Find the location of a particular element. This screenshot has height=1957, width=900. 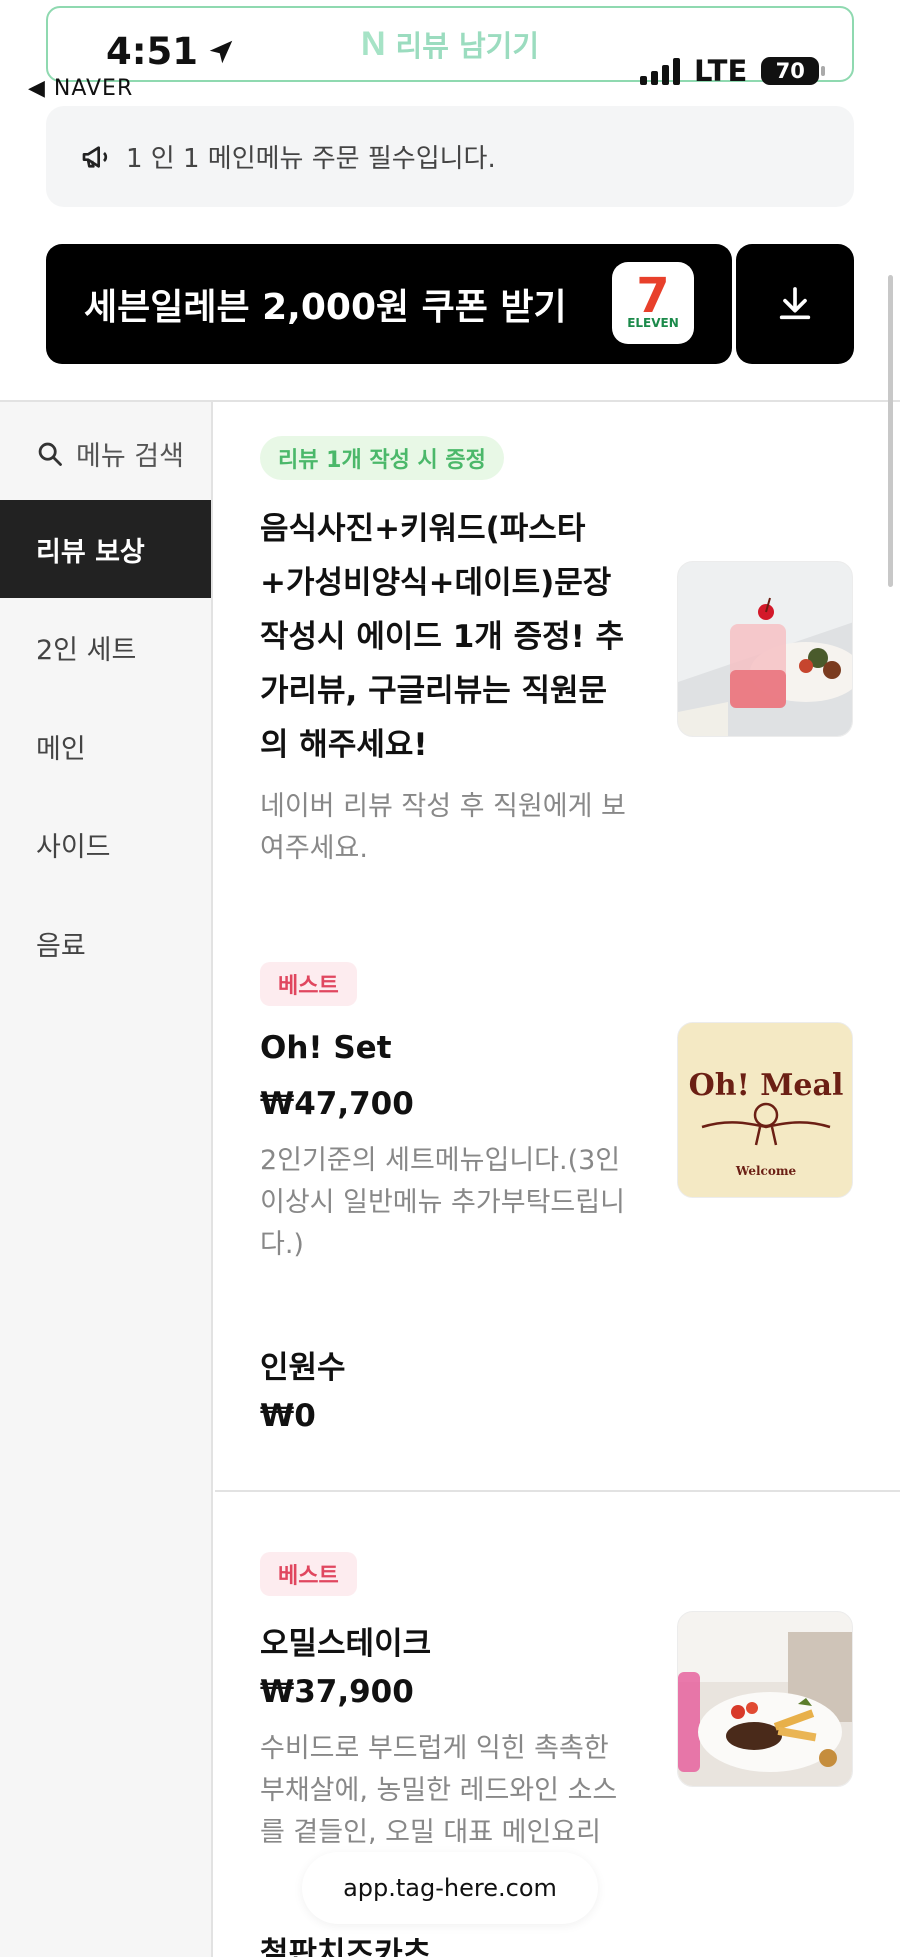

battery-icon: 70 is located at coordinates (793, 71).